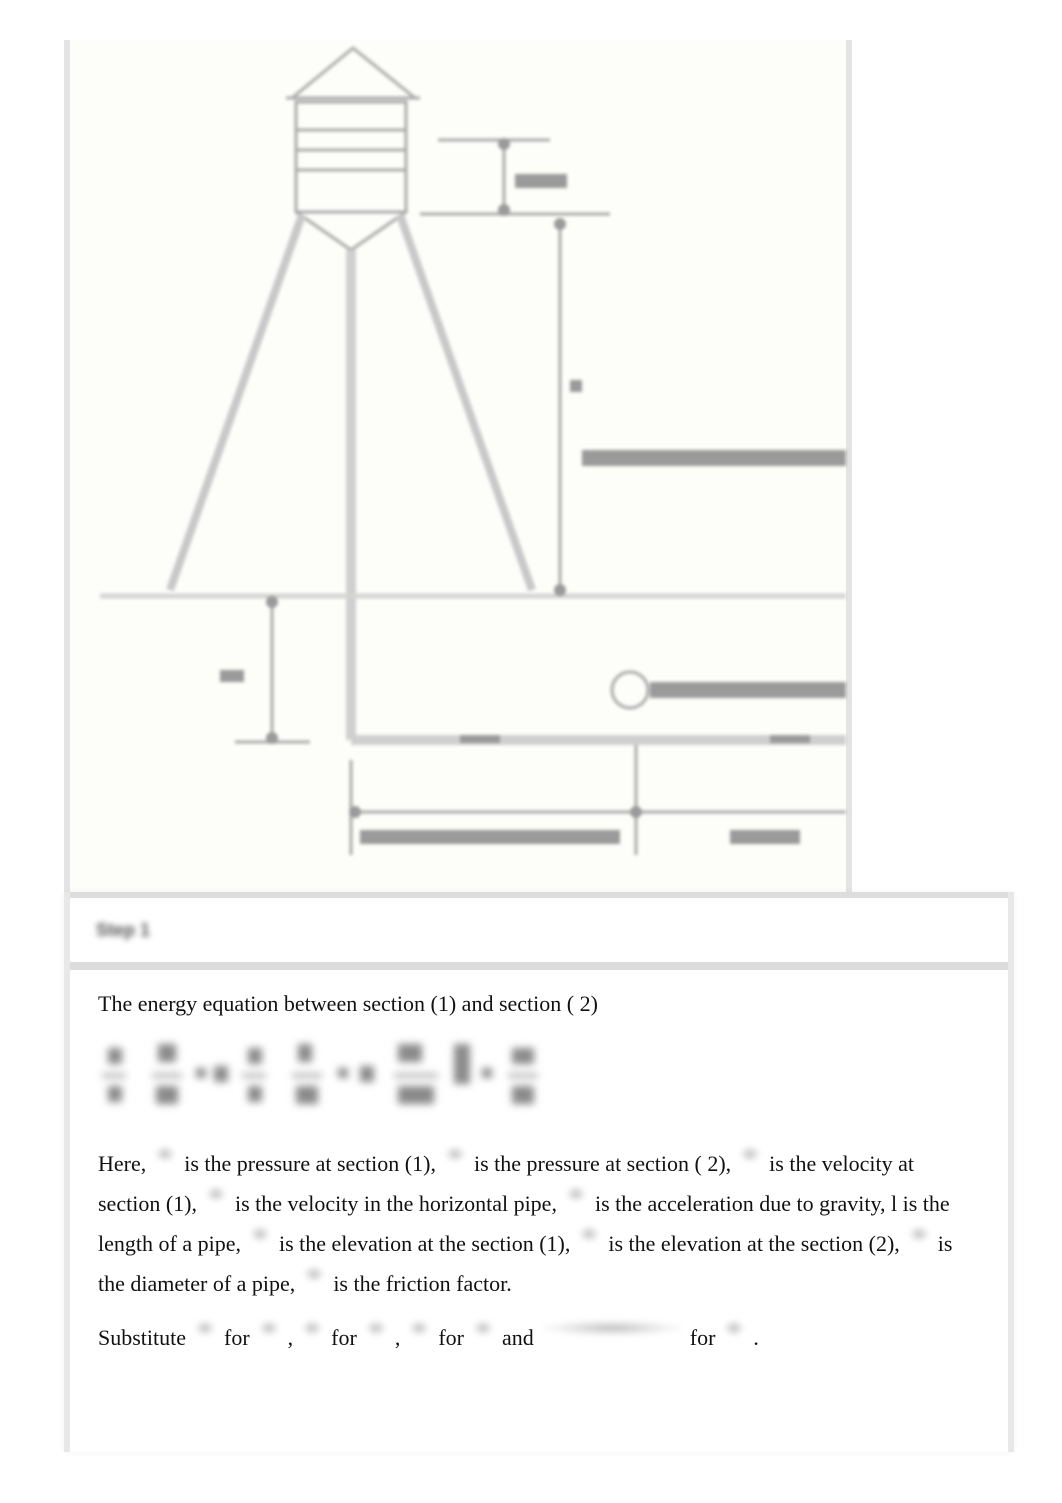 The height and width of the screenshot is (1503, 1062). What do you see at coordinates (589, 1234) in the screenshot?
I see `symbol-z2` at bounding box center [589, 1234].